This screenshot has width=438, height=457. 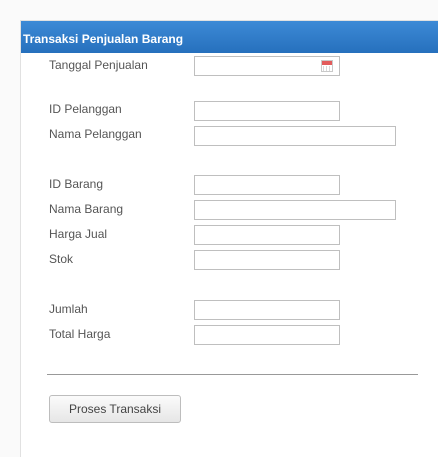 I want to click on harga-jual-input, so click(x=267, y=235).